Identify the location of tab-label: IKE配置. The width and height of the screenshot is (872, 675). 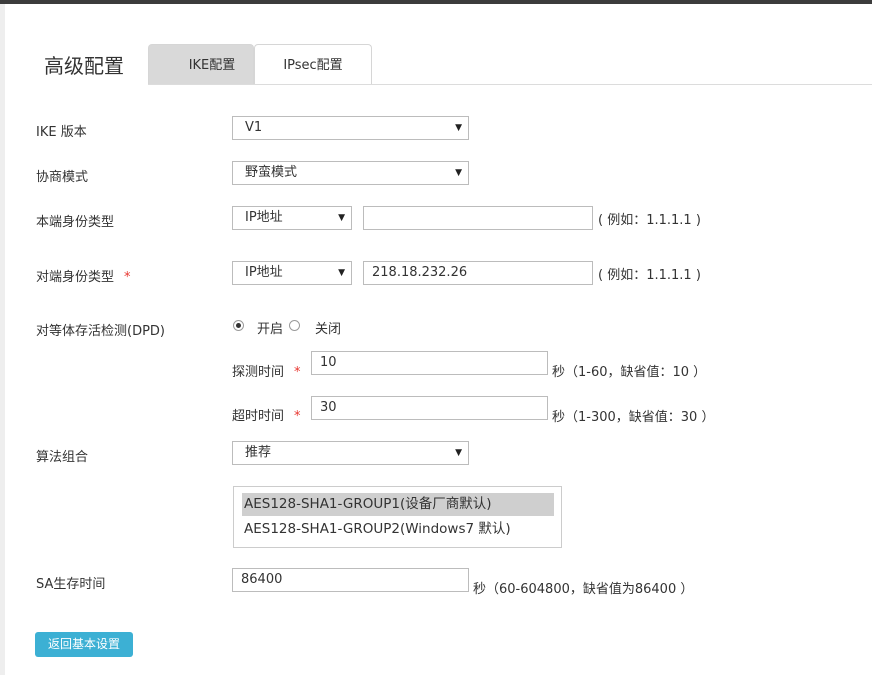
(212, 65).